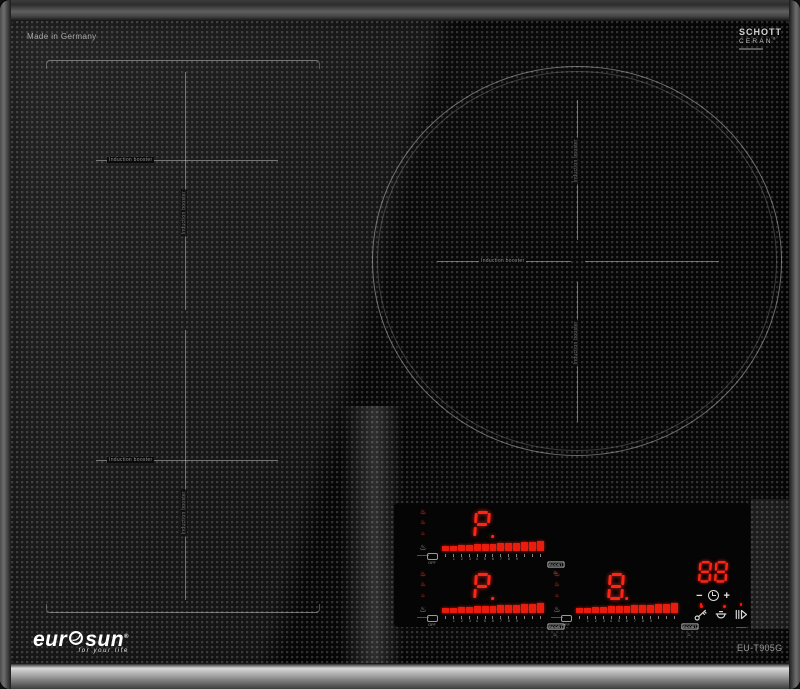 This screenshot has height=689, width=800. I want to click on bezel-left, so click(5, 344).